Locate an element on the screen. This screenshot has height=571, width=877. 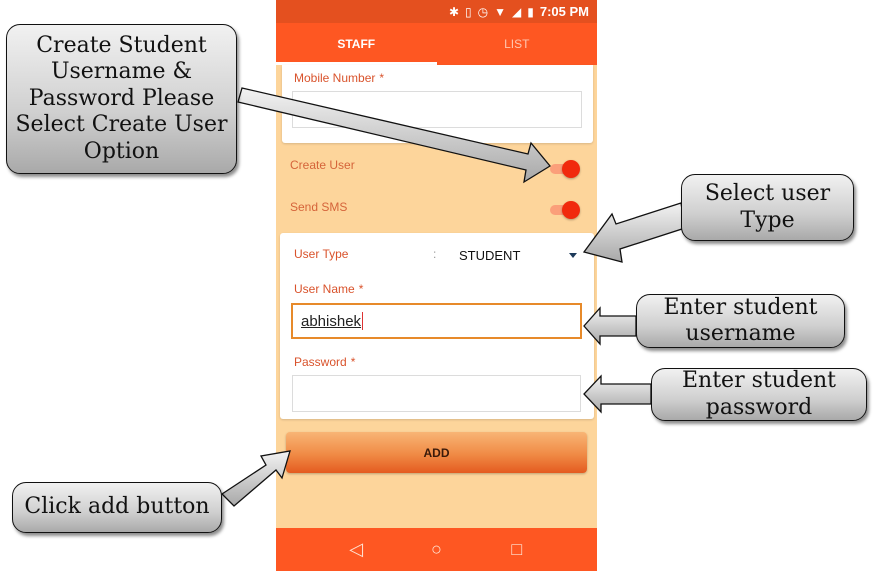
signal-icon: ◢ is located at coordinates (517, 11).